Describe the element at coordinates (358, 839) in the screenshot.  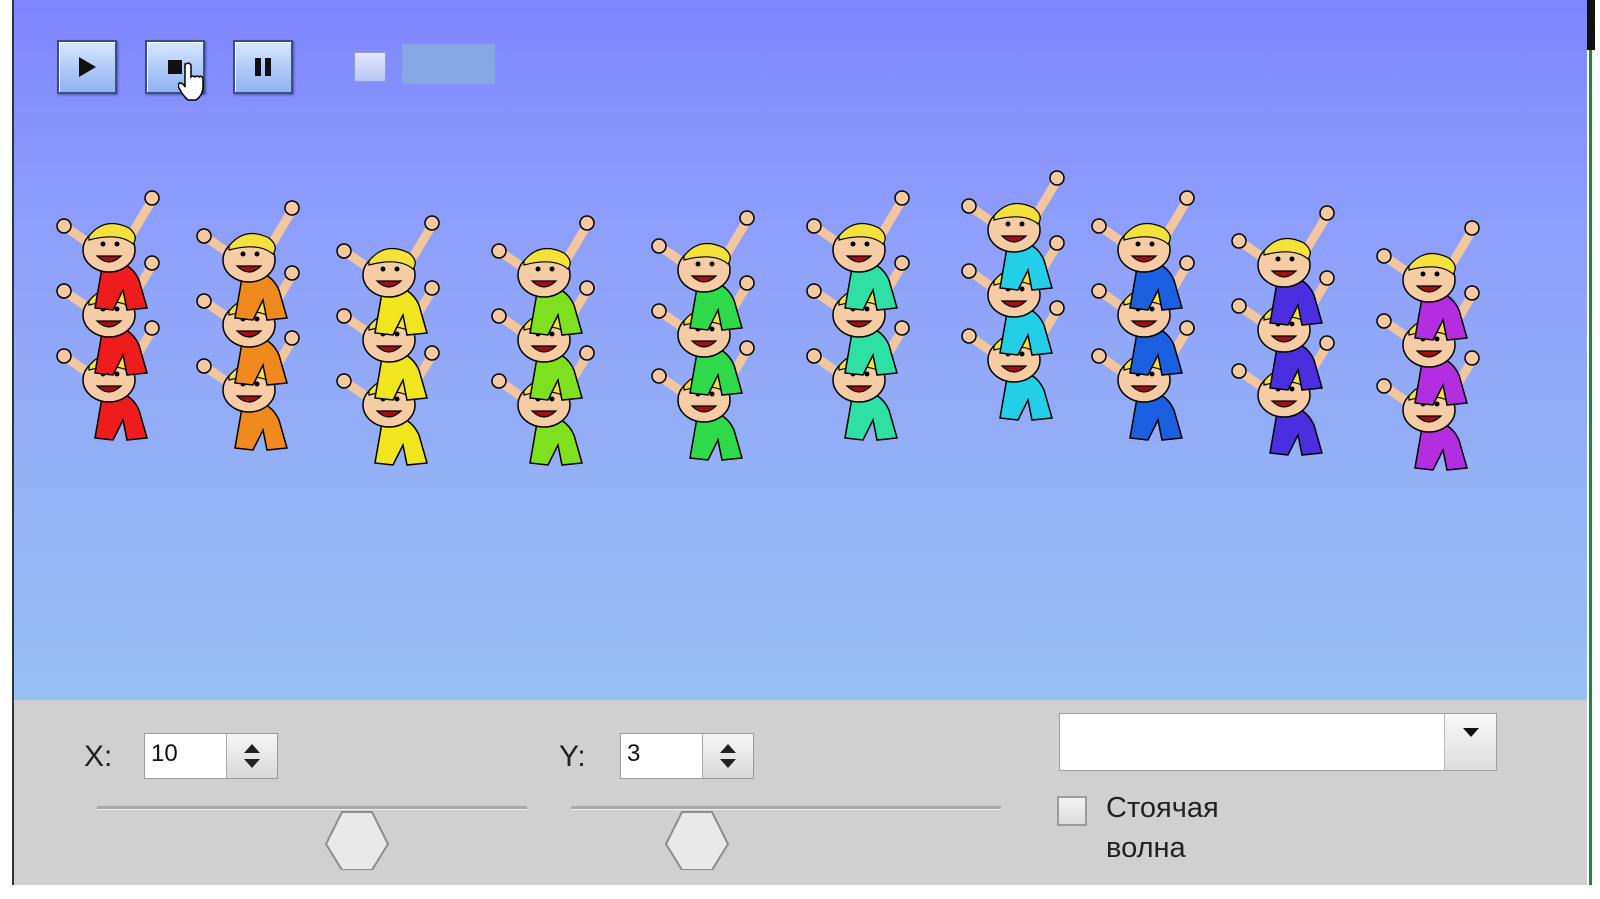
I see `x-slider-thumb` at that location.